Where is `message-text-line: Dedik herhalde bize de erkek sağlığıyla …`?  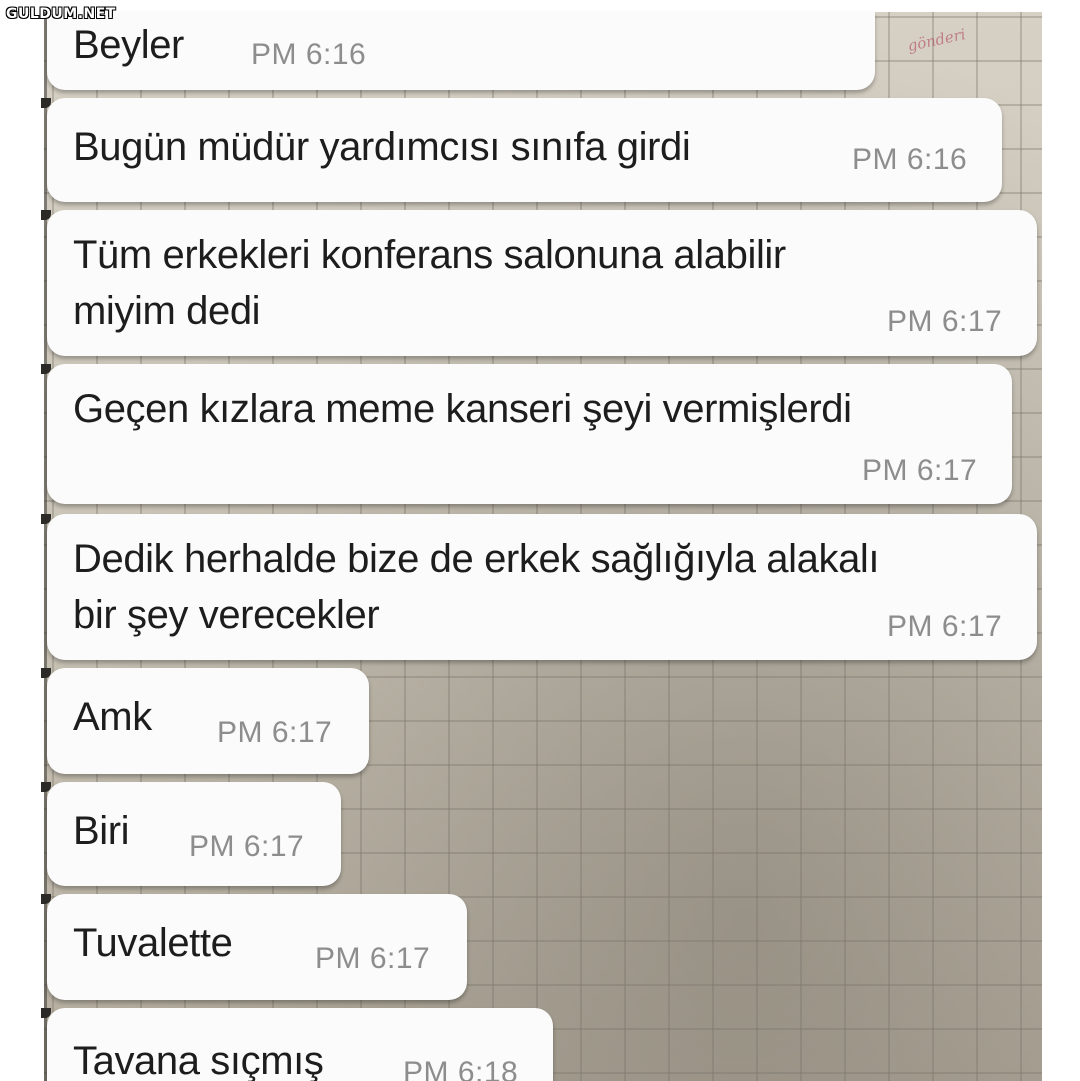
message-text-line: Dedik herhalde bize de erkek sağlığıyla … is located at coordinates (476, 559).